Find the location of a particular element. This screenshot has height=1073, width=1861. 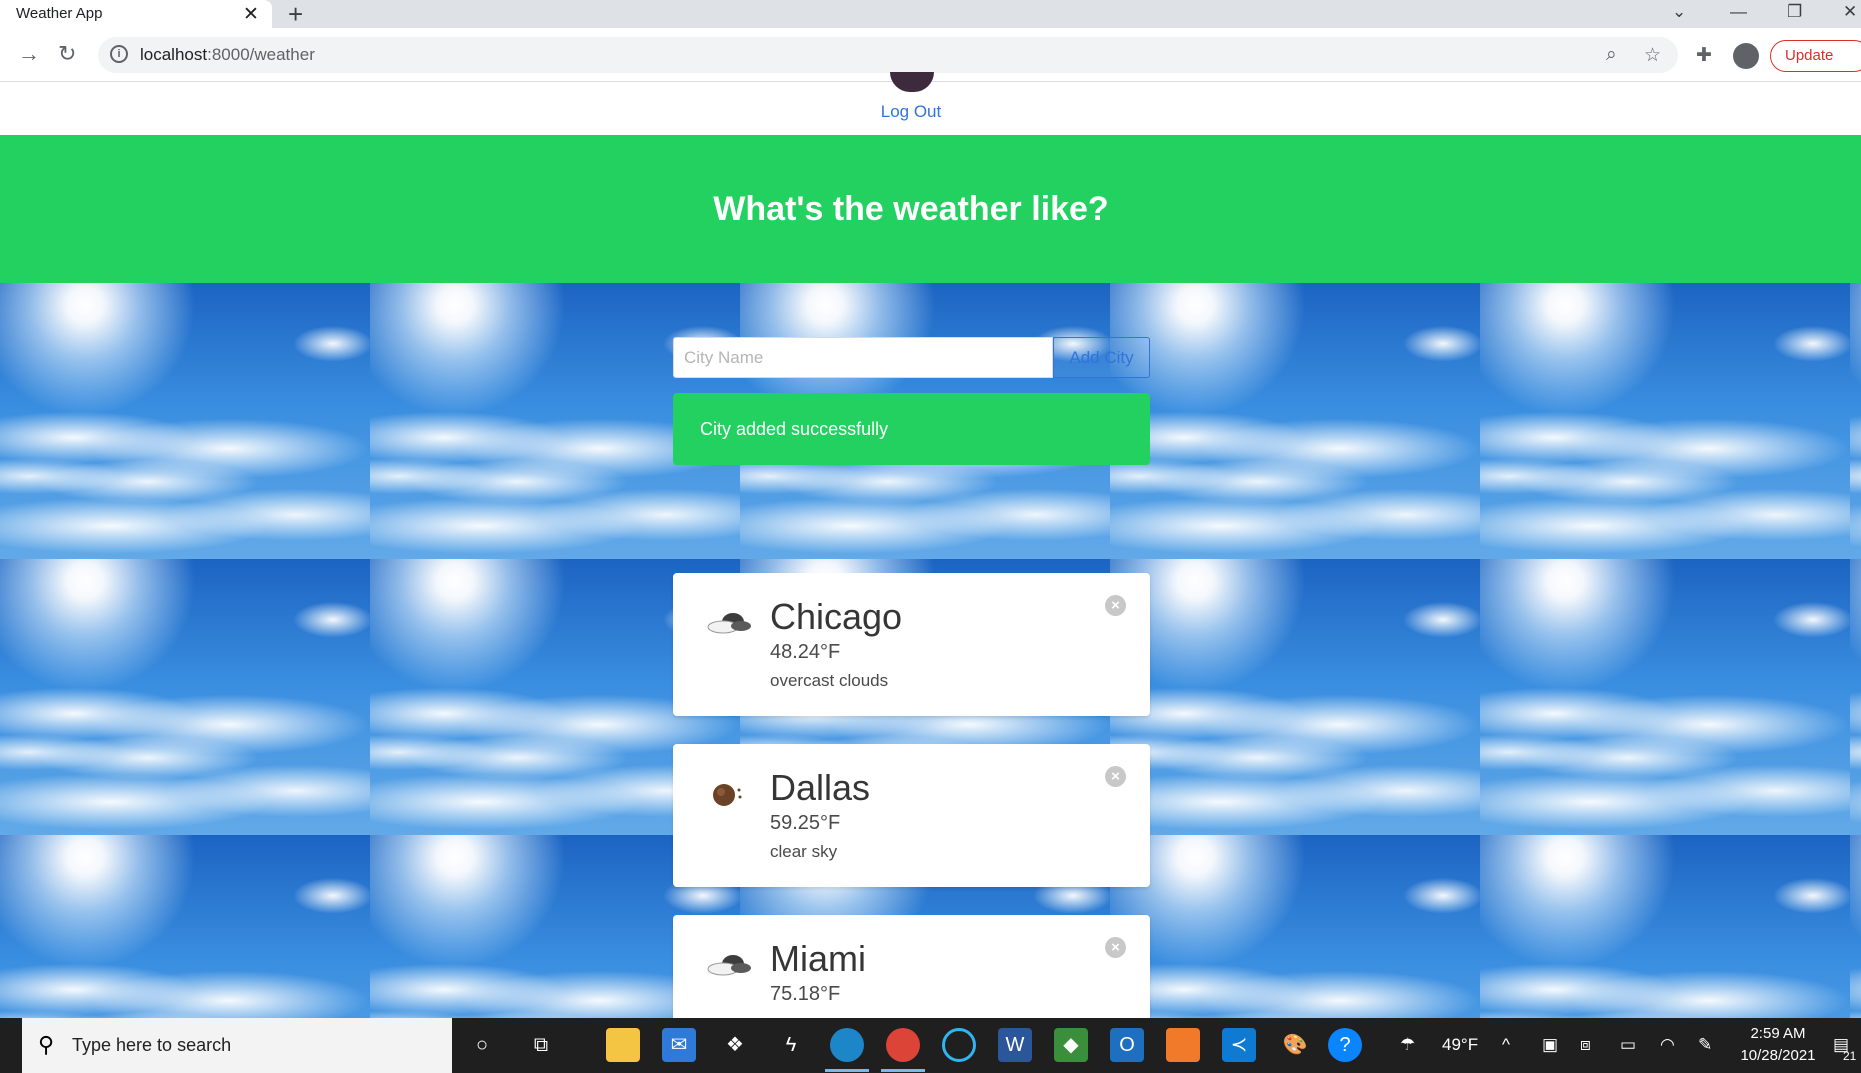

notification-count: 21 is located at coordinates (1850, 1056).